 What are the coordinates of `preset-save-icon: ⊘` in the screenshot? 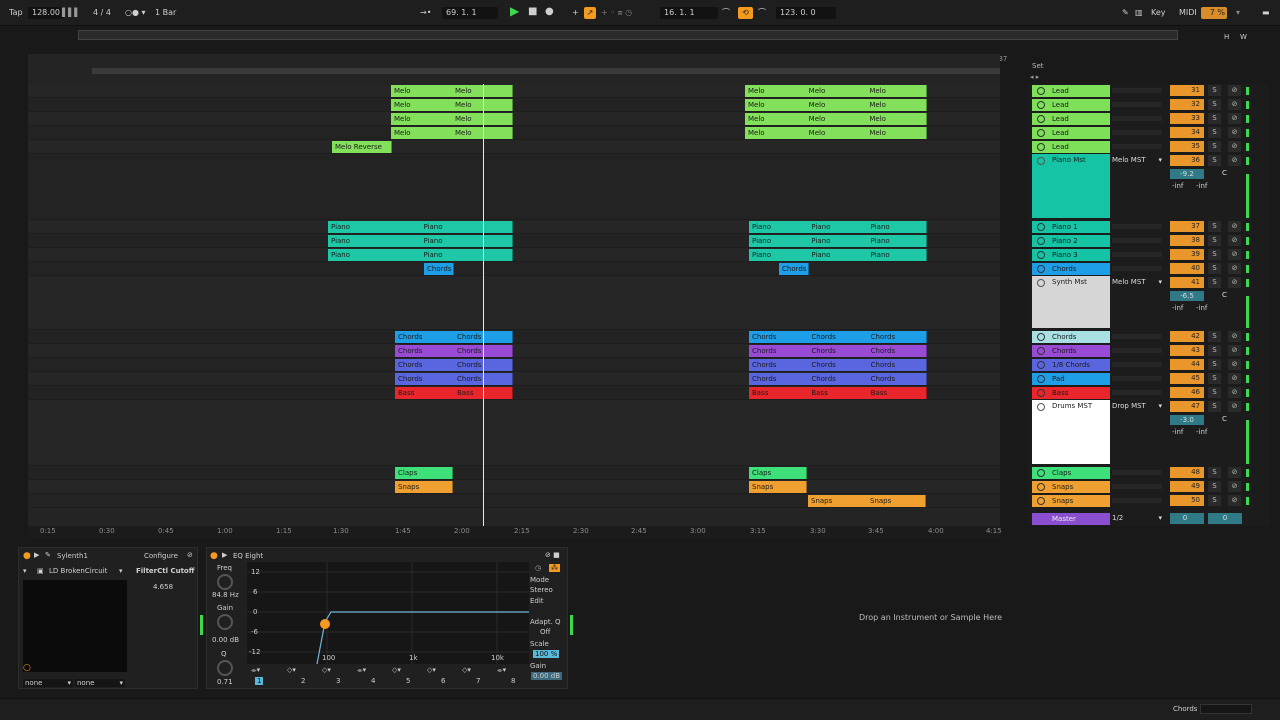 It's located at (190, 555).